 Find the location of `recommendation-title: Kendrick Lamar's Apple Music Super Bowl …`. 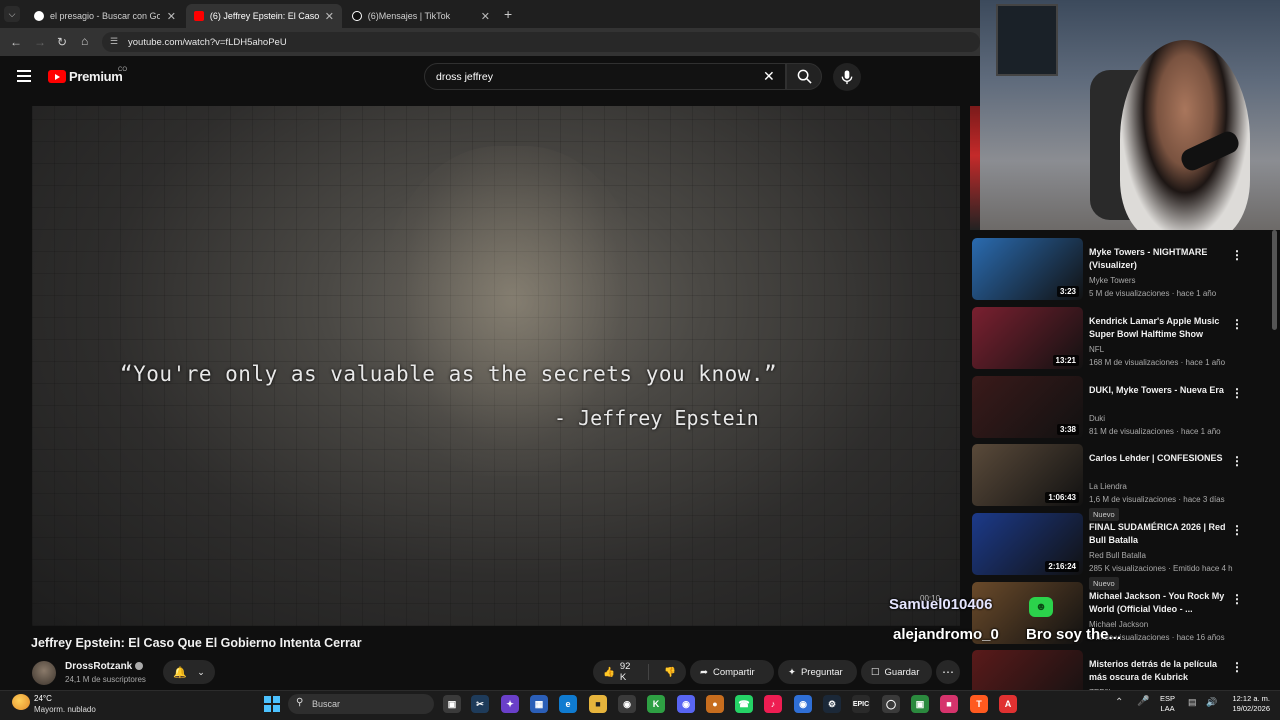

recommendation-title: Kendrick Lamar's Apple Music Super Bowl … is located at coordinates (1158, 328).